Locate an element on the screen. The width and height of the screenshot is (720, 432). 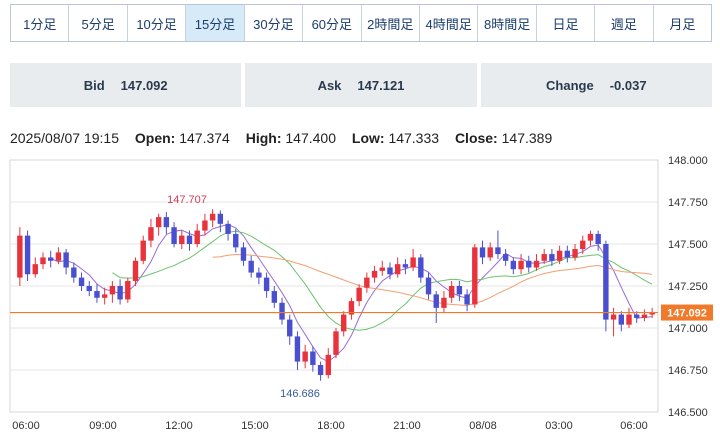
change-cell: Change -0.037 is located at coordinates (596, 85).